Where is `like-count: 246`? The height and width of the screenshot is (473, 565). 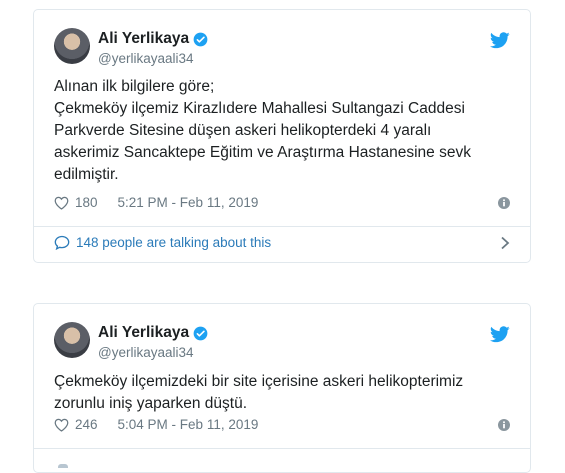
like-count: 246 is located at coordinates (86, 424).